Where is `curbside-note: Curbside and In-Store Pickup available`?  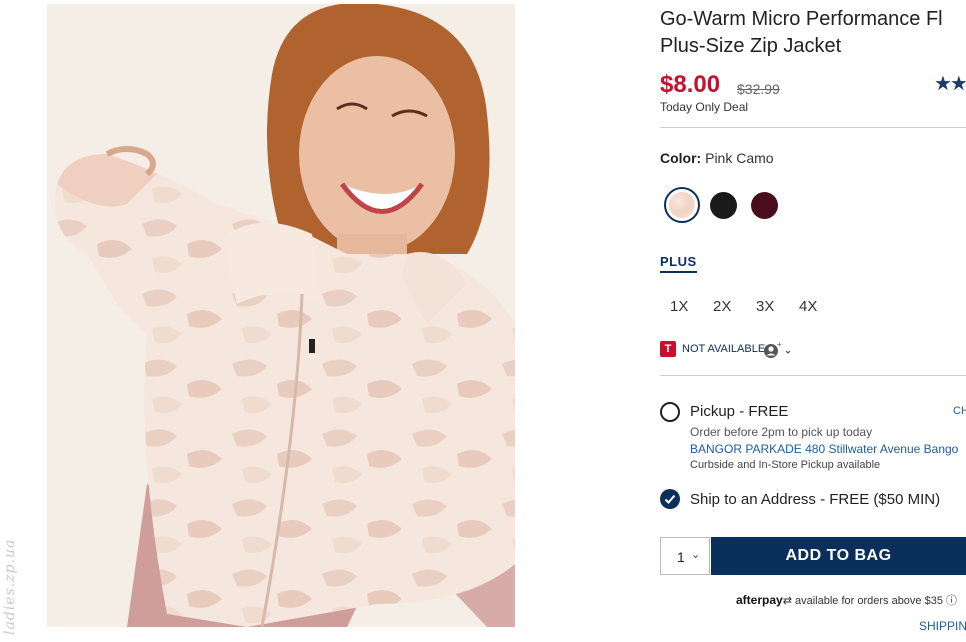
curbside-note: Curbside and In-Store Pickup available is located at coordinates (785, 465).